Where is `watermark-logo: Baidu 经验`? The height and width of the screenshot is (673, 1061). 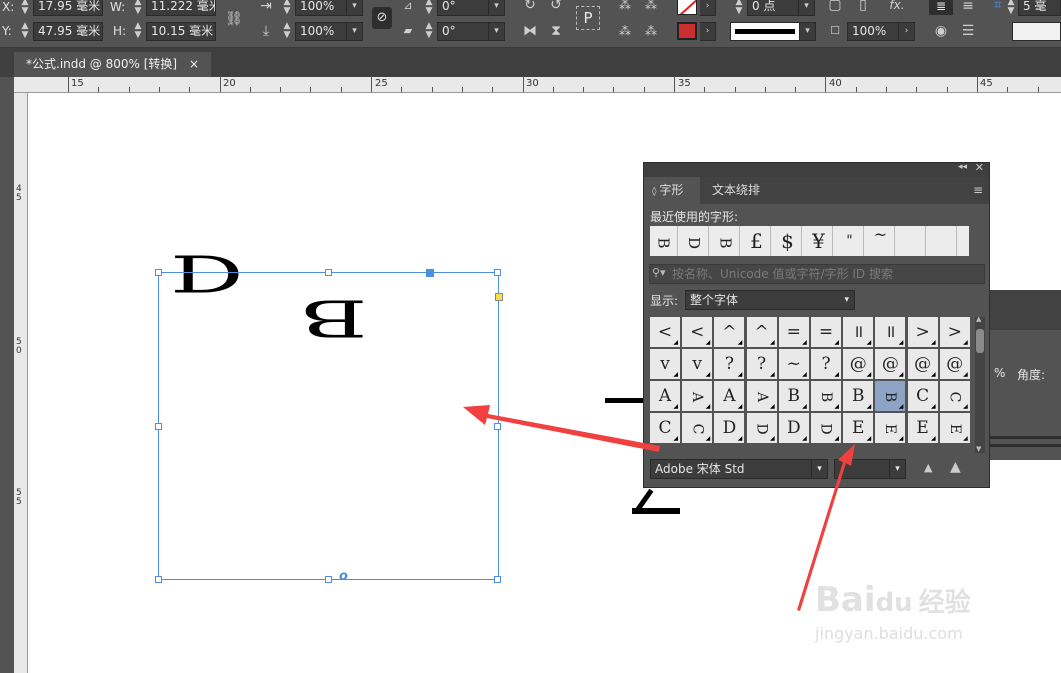 watermark-logo: Baidu 经验 is located at coordinates (893, 600).